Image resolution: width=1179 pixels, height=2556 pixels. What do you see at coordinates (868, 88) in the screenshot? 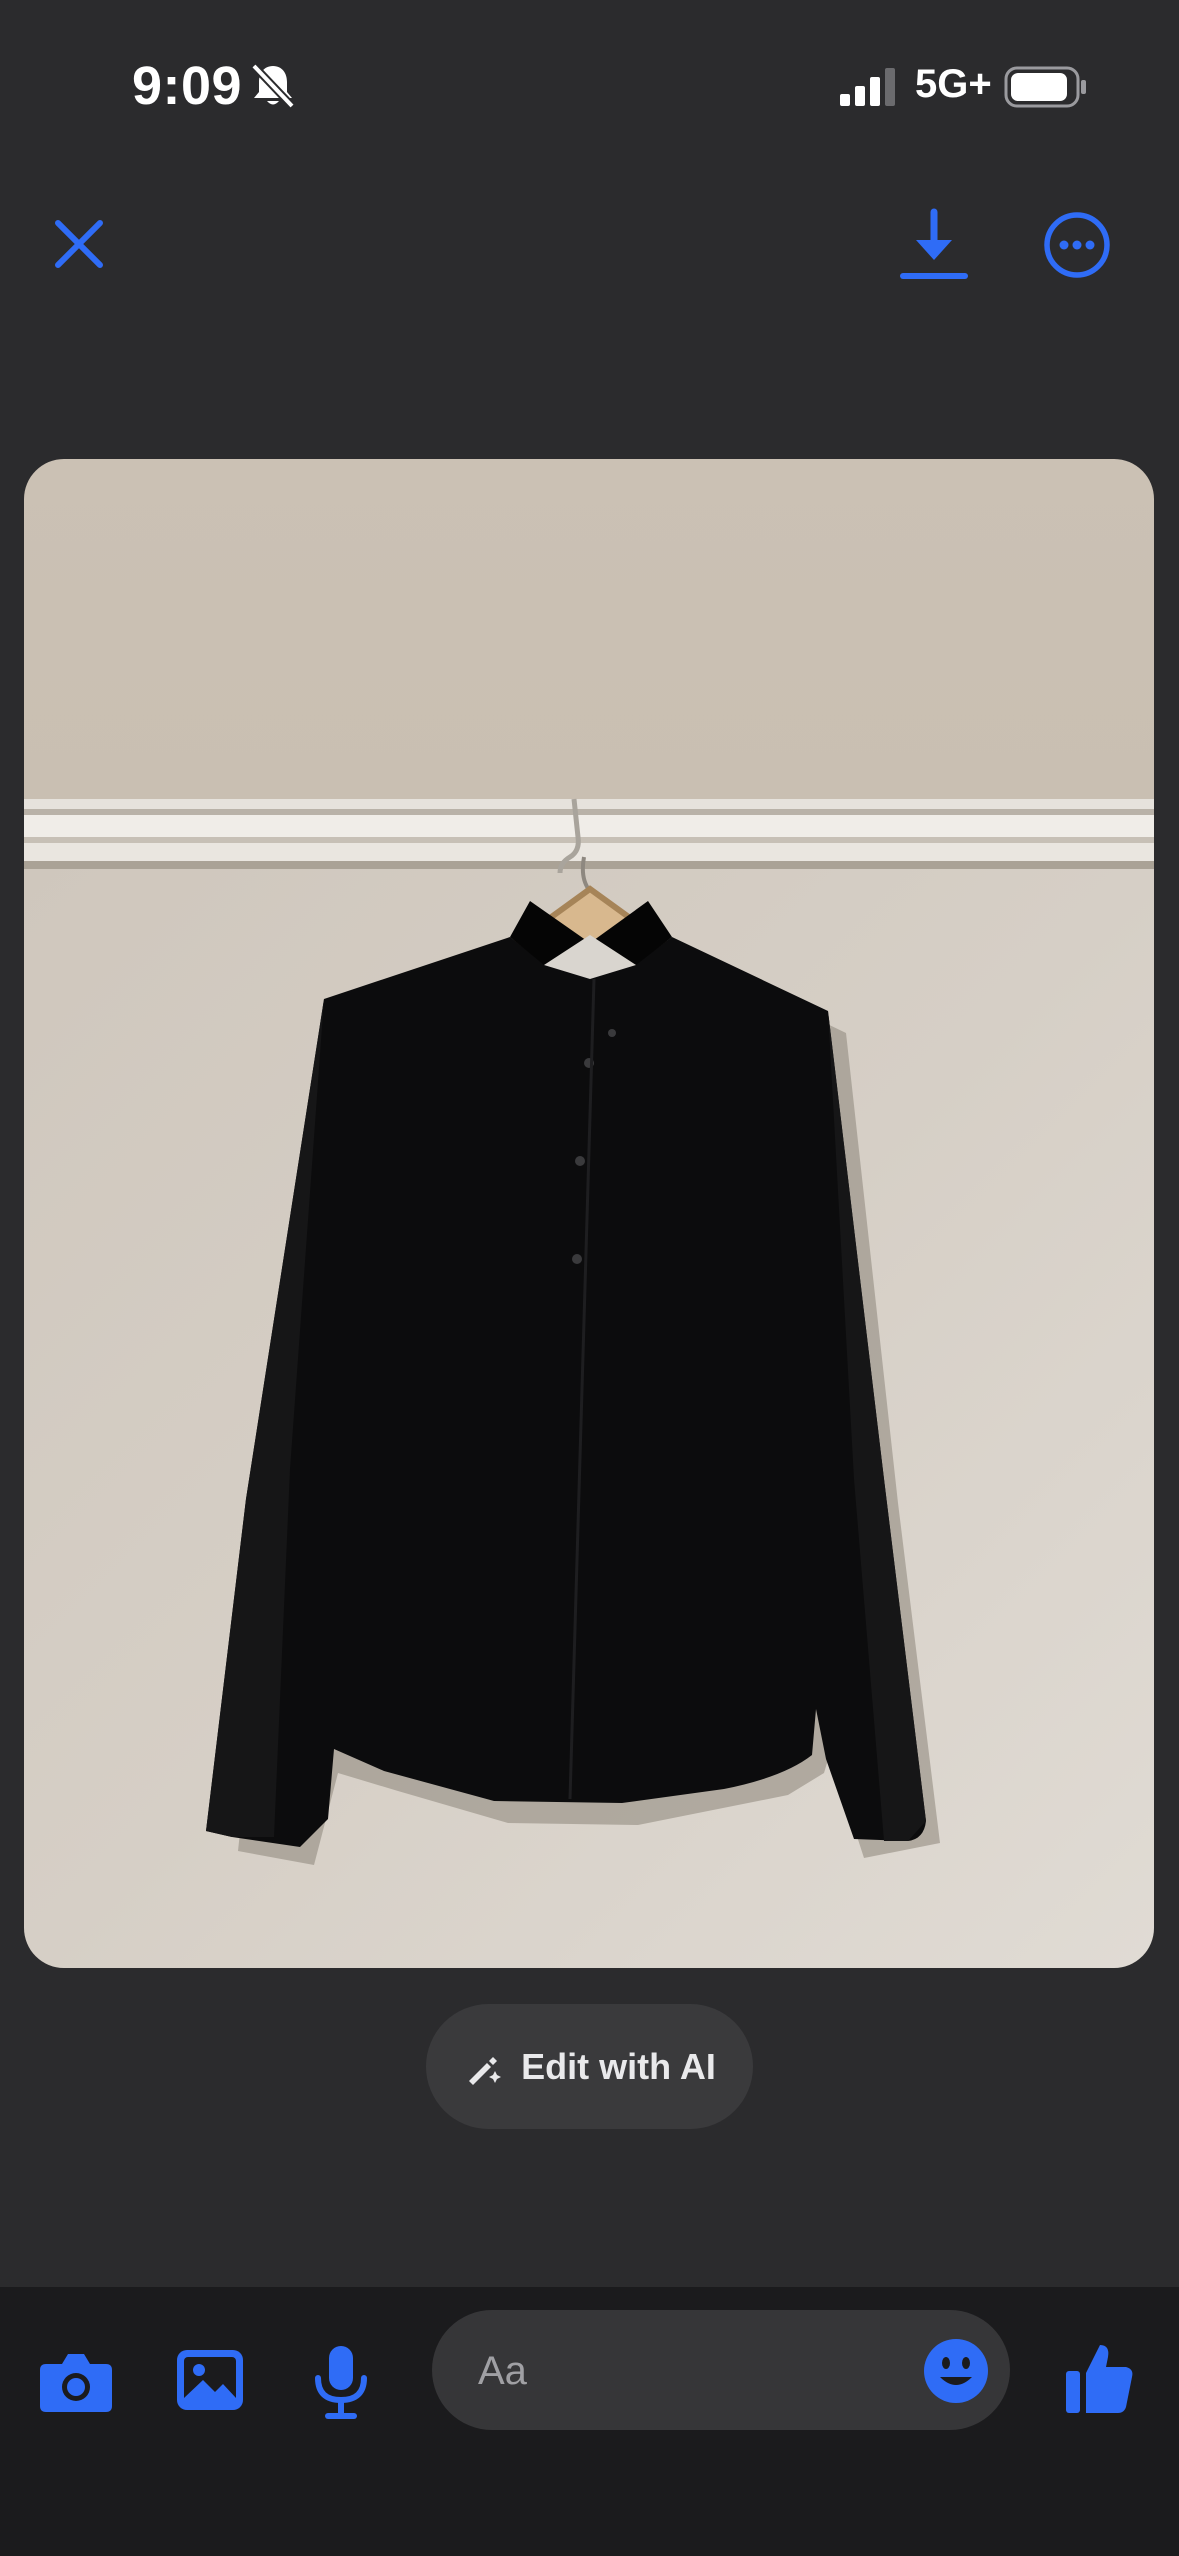
I see `signal-icon` at bounding box center [868, 88].